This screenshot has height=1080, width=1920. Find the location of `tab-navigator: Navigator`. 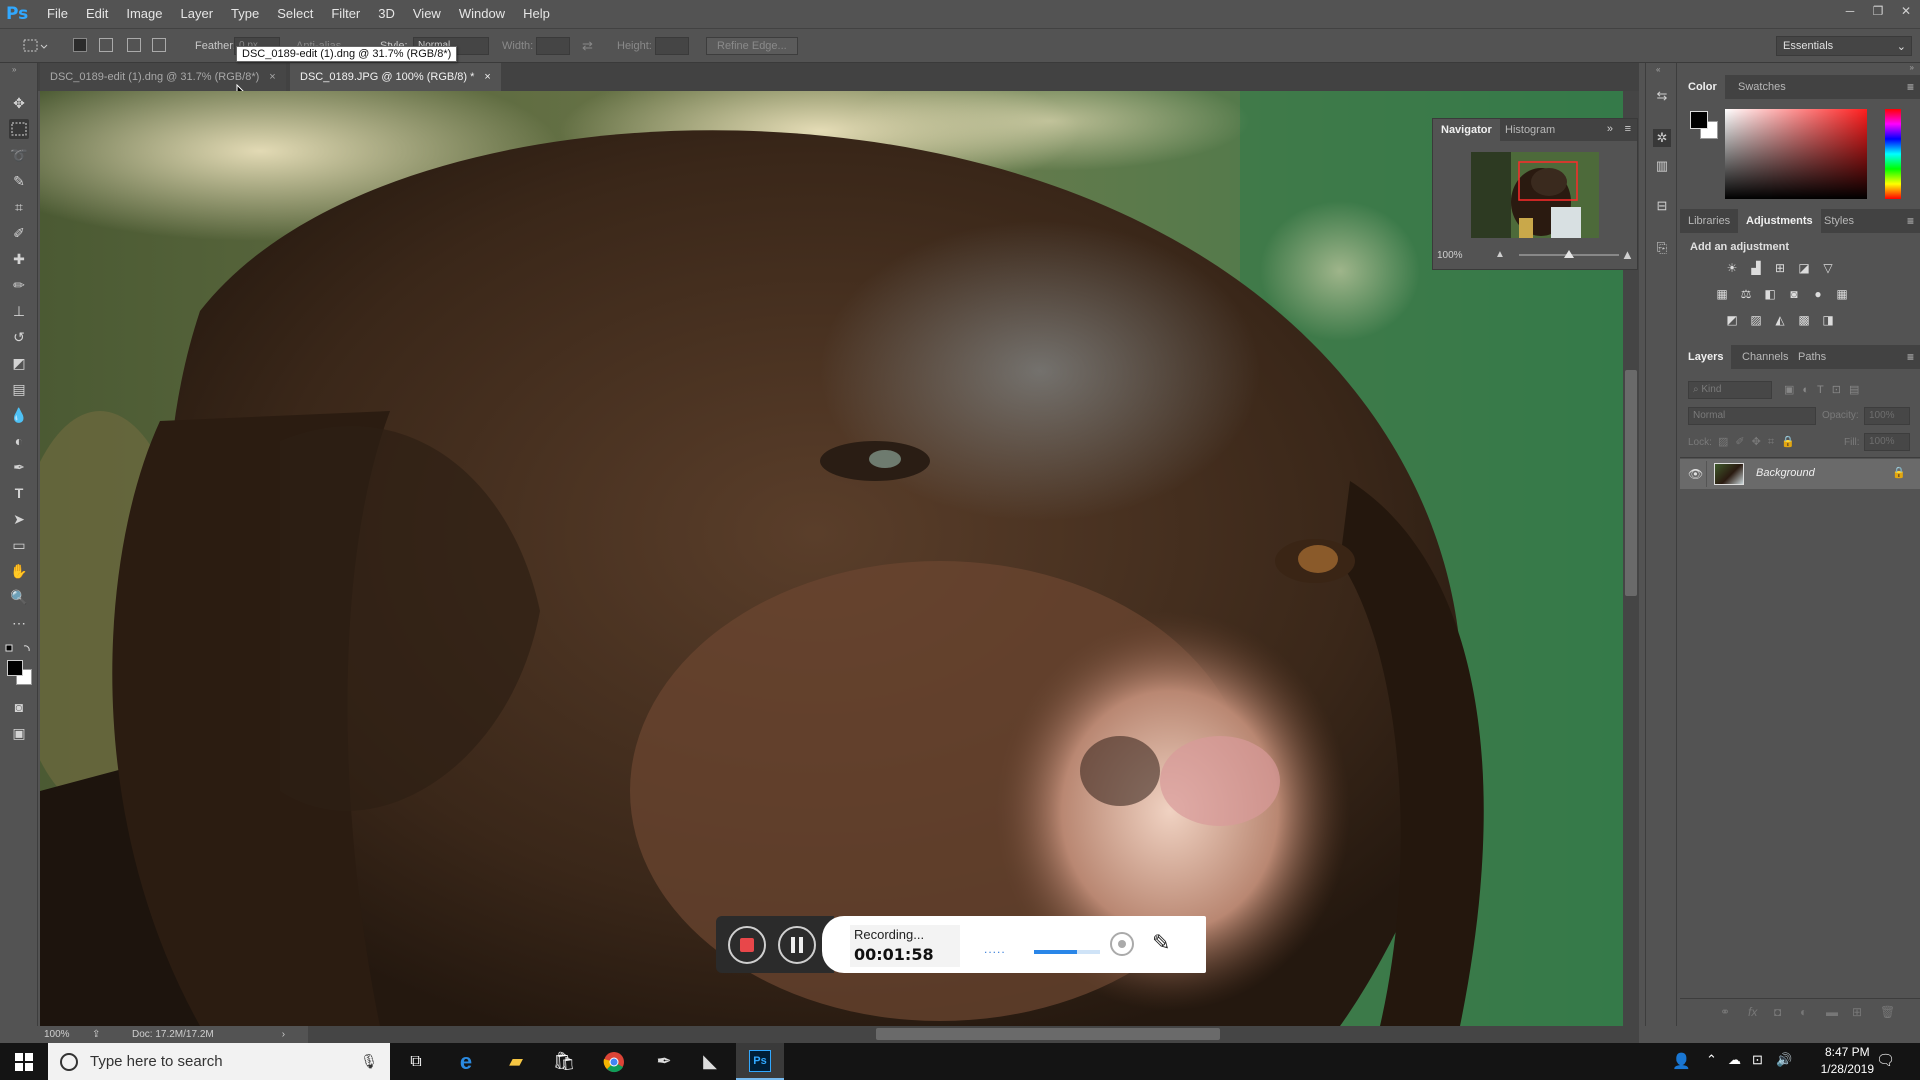

tab-navigator: Navigator is located at coordinates (1466, 130).